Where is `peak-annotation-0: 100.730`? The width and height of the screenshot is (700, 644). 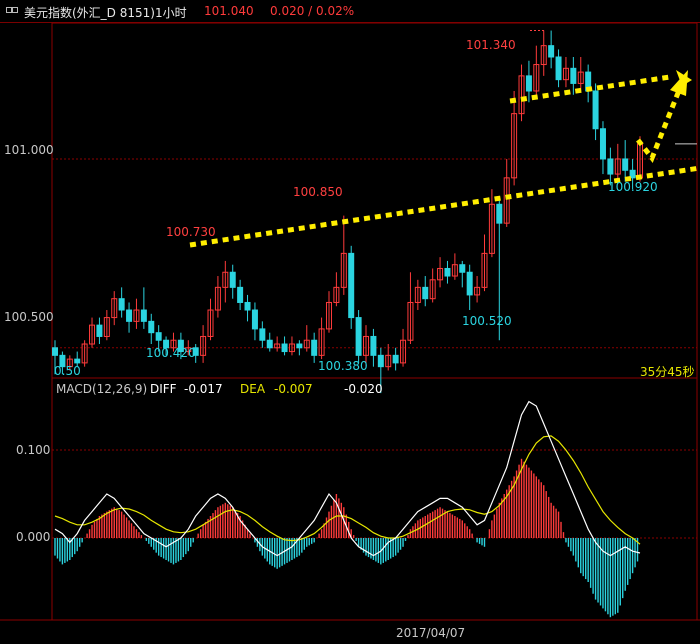
peak-annotation-0: 100.730 is located at coordinates (191, 232).